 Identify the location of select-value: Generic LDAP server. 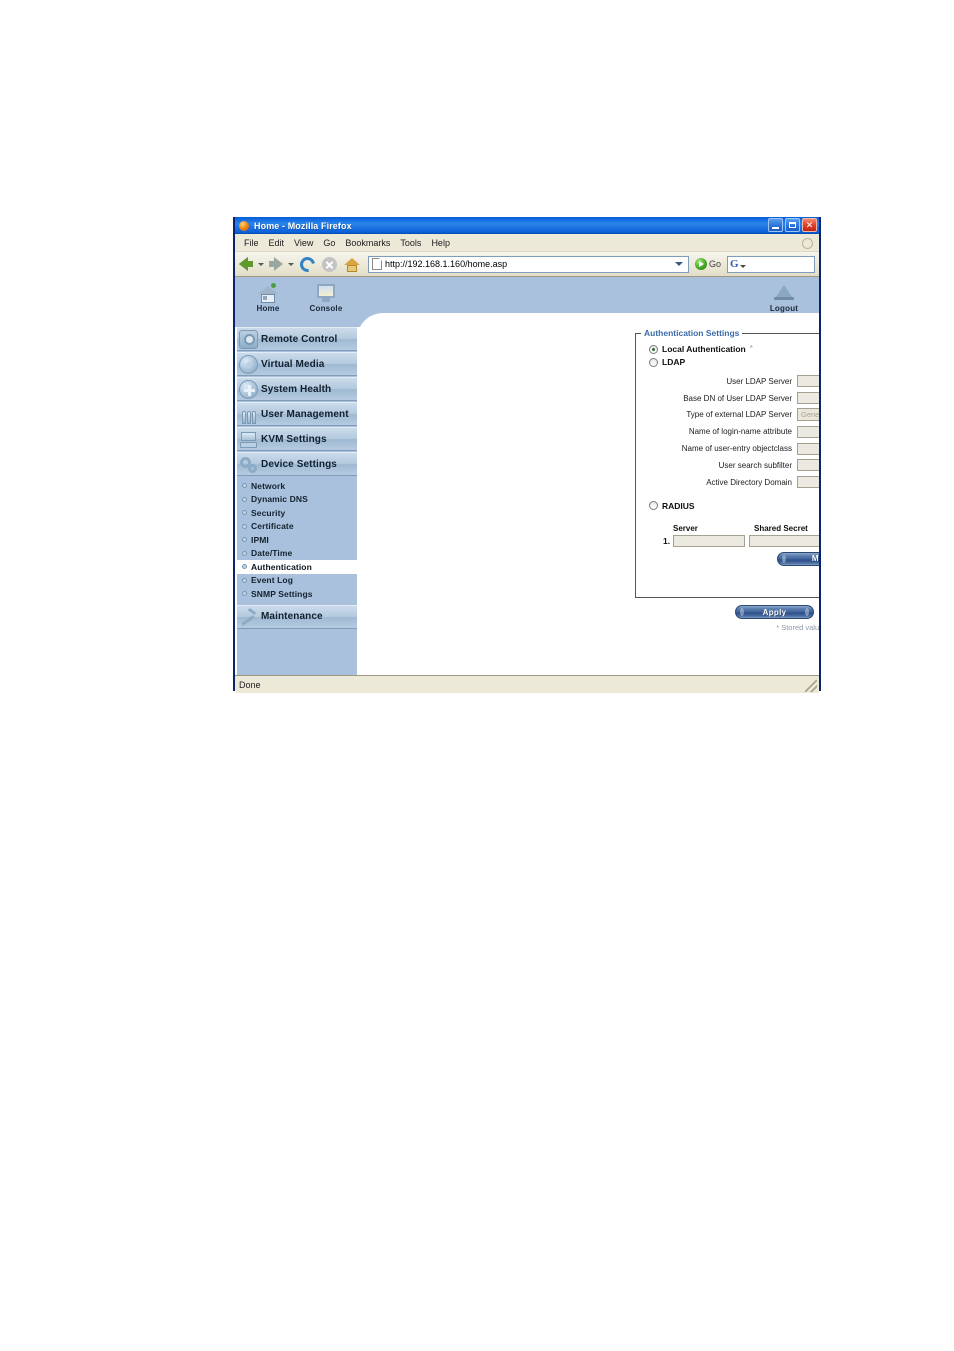
(810, 415).